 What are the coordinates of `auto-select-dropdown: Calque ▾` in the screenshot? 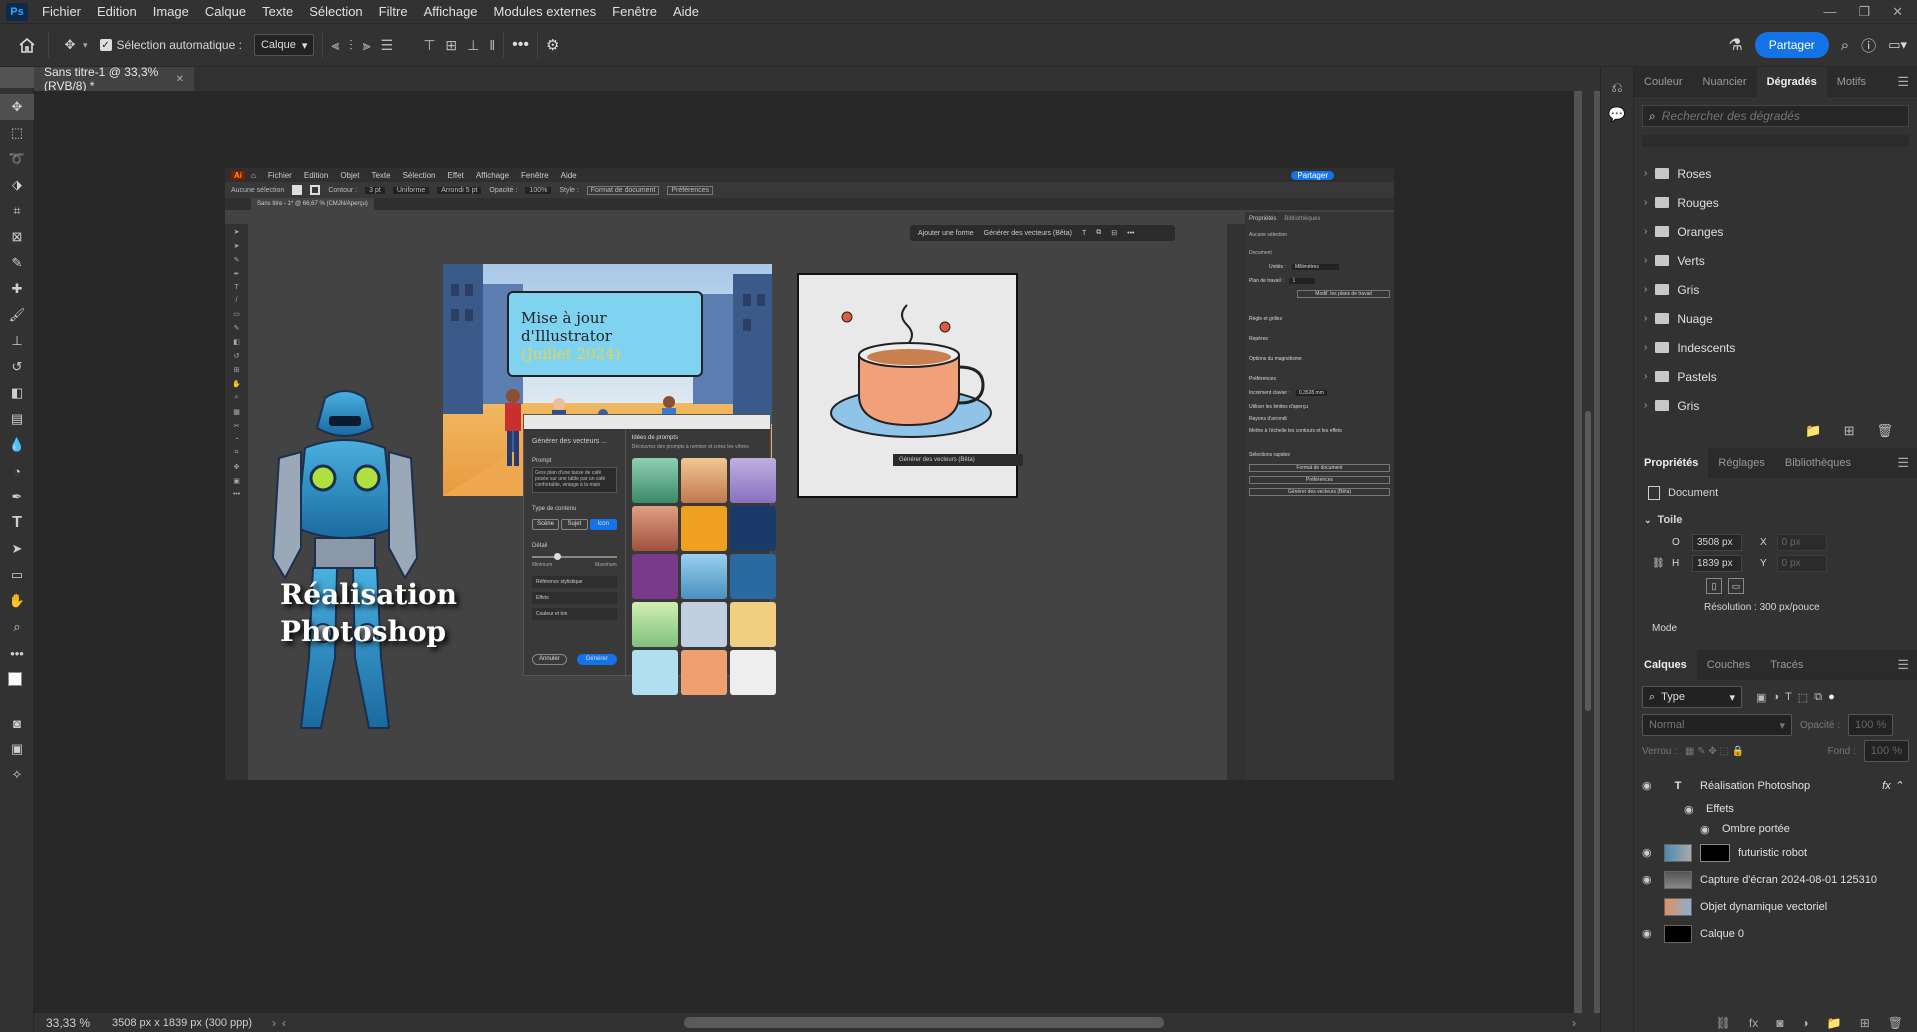 It's located at (284, 45).